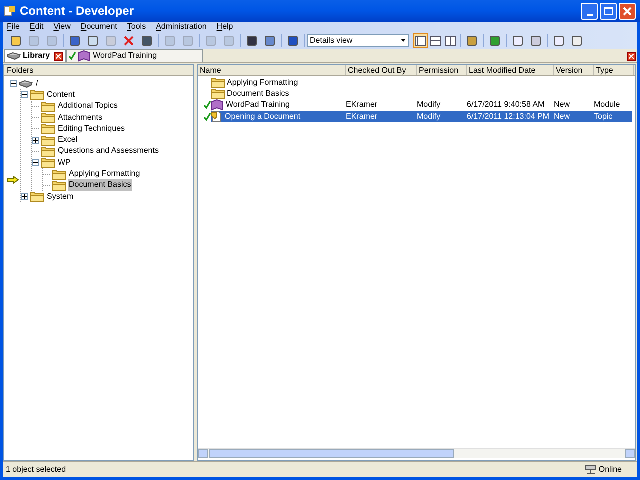 Image resolution: width=640 pixels, height=480 pixels. Describe the element at coordinates (614, 70) in the screenshot. I see `column-header: Type` at that location.